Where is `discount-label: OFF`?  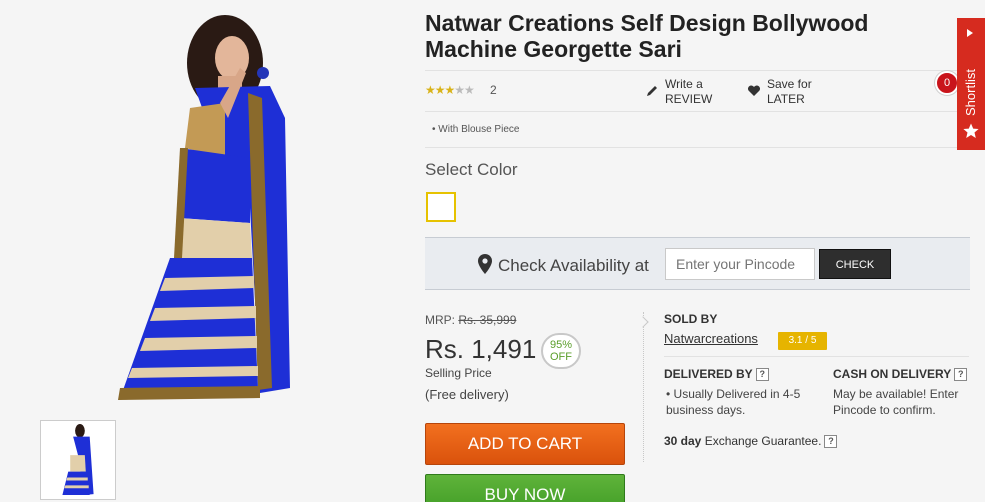 discount-label: OFF is located at coordinates (561, 357).